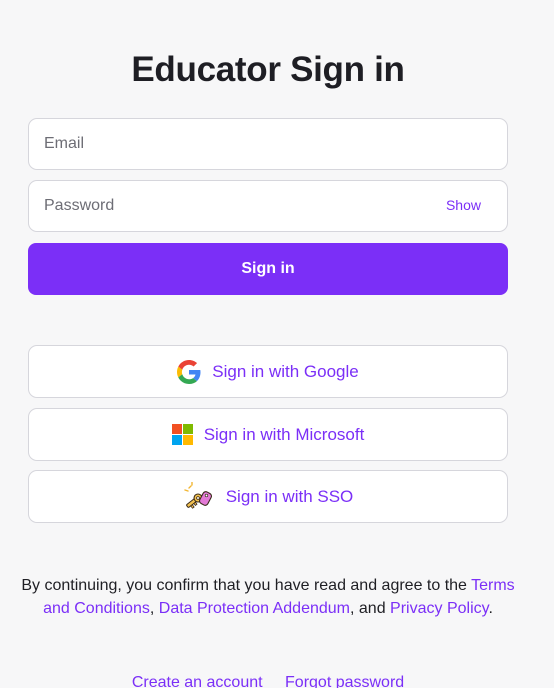 The image size is (554, 688). Describe the element at coordinates (439, 608) in the screenshot. I see `privacy-policy-link: Privacy Policy` at that location.